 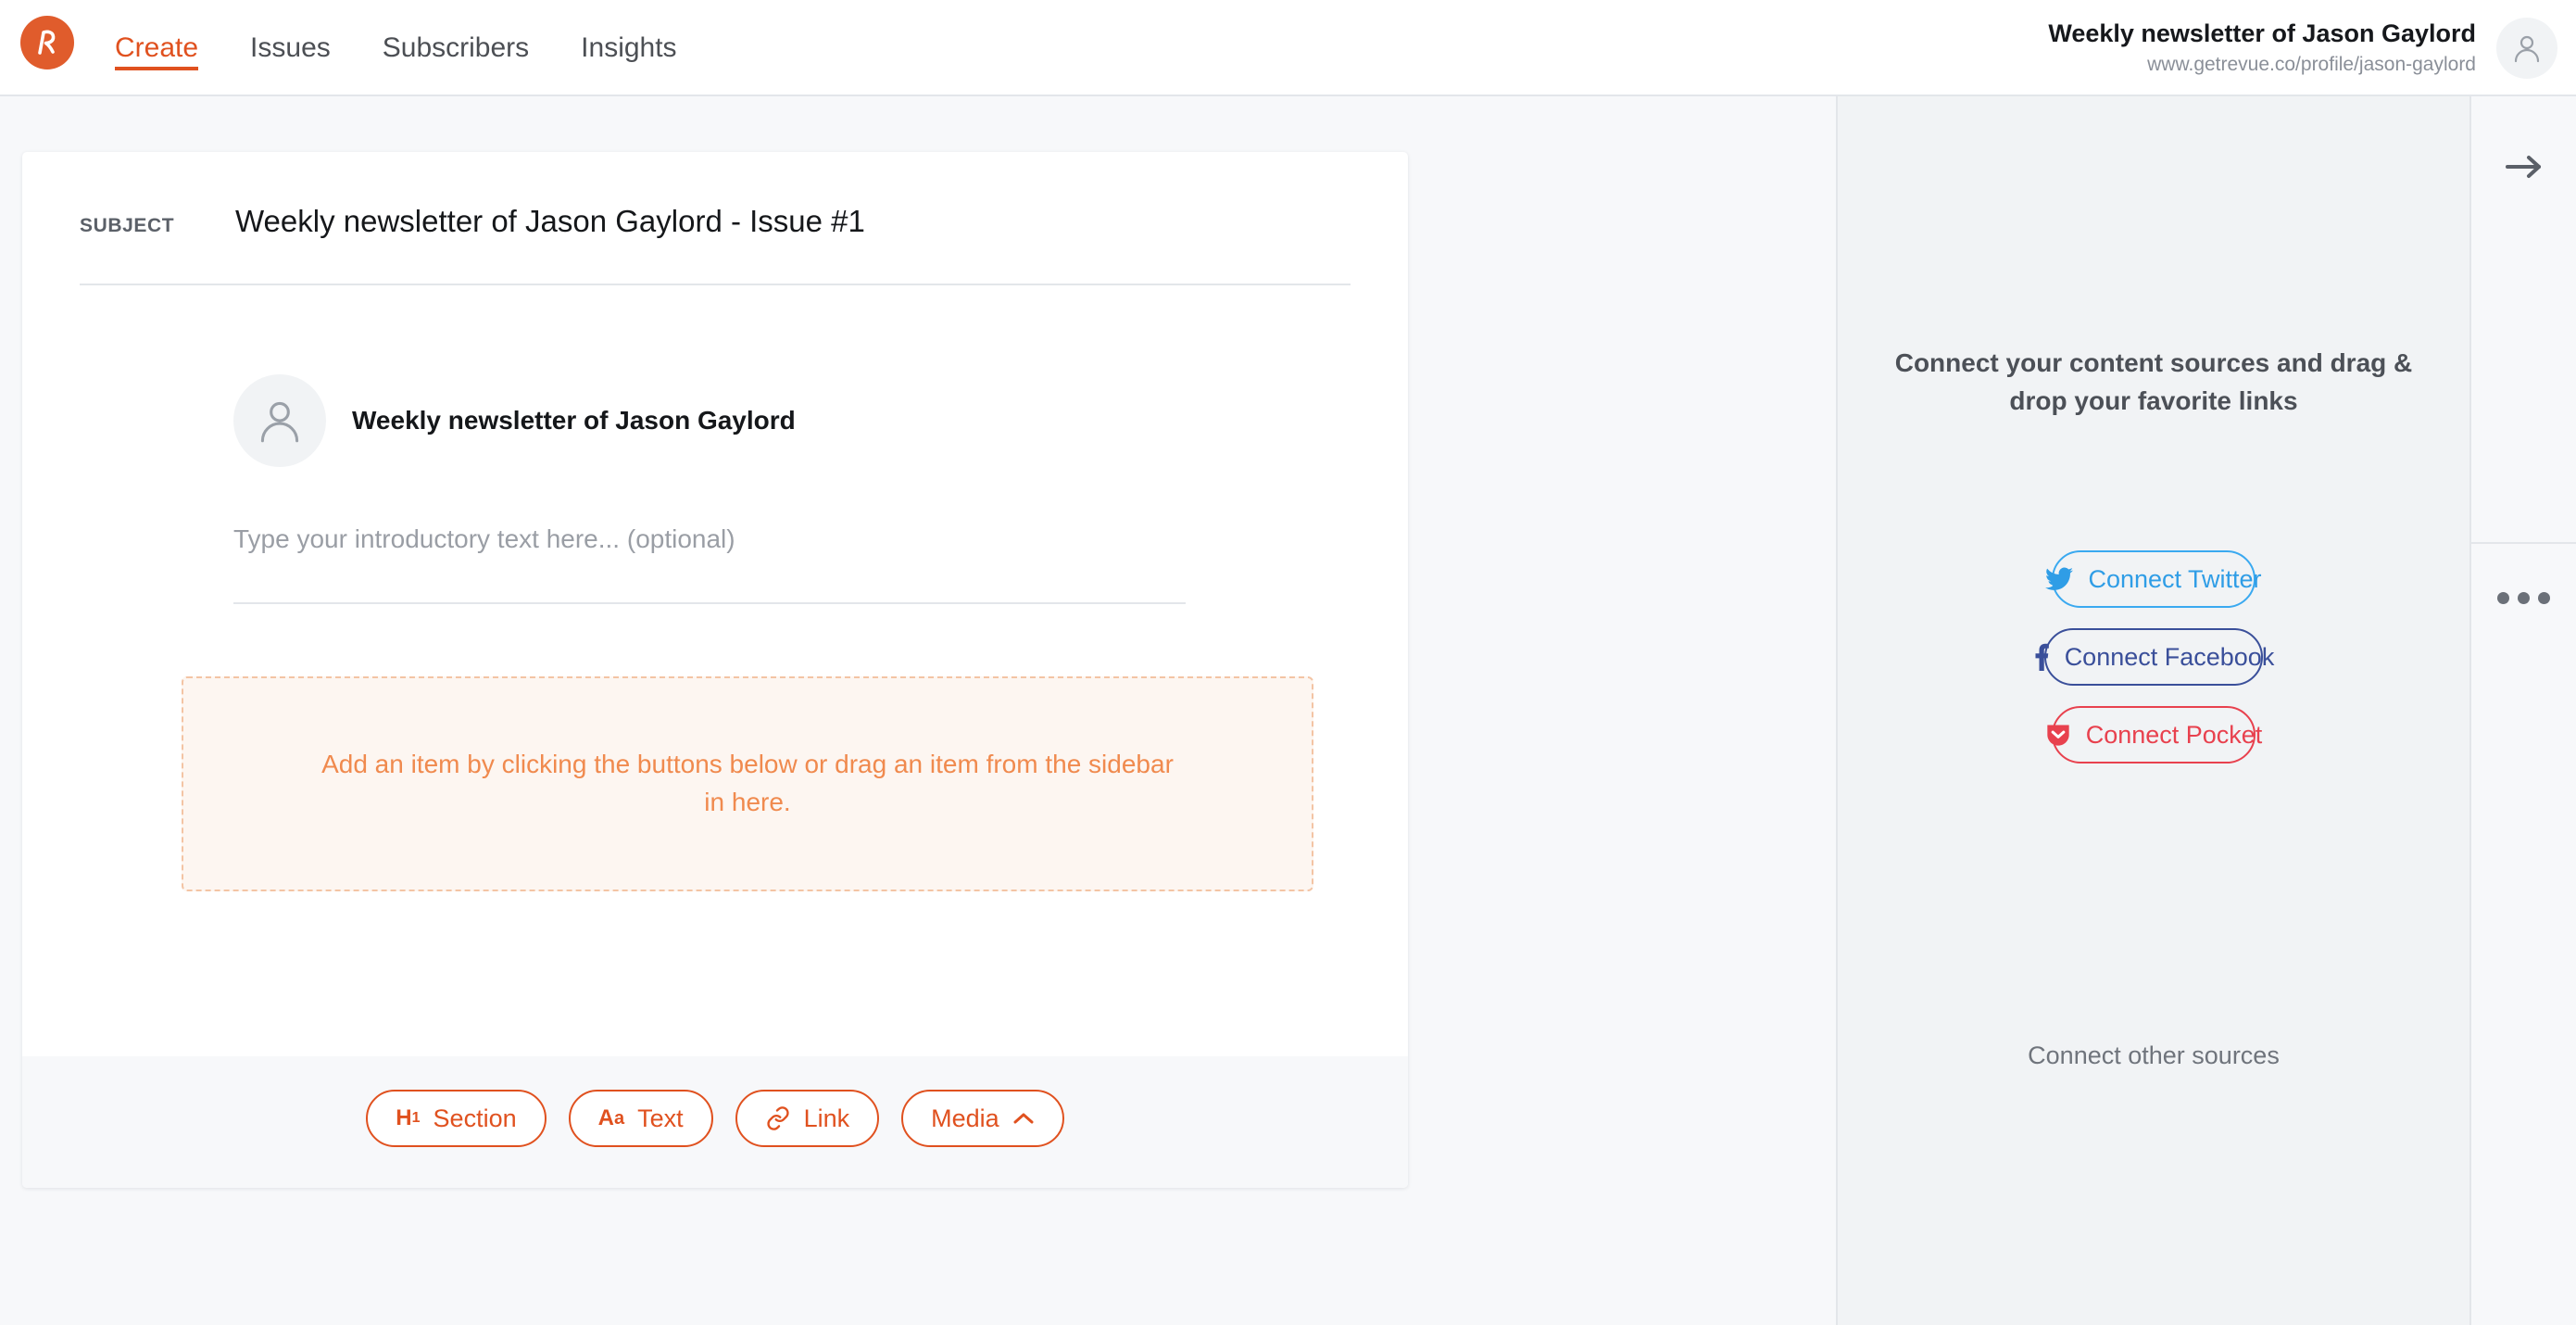 I want to click on account-title: Weekly newsletter of Jason Gaylord, so click(x=2262, y=33).